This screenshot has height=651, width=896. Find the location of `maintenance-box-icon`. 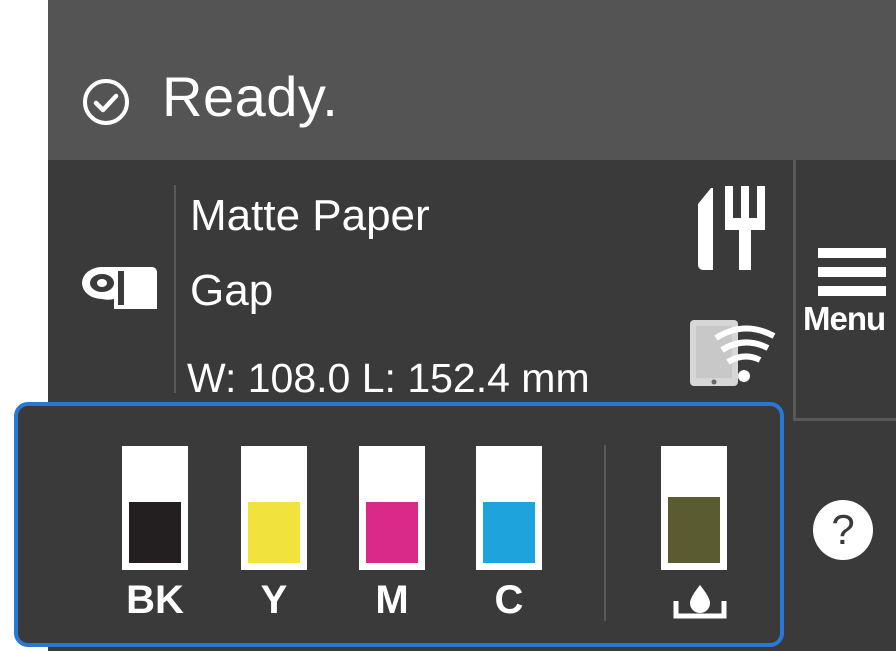

maintenance-box-icon is located at coordinates (700, 602).